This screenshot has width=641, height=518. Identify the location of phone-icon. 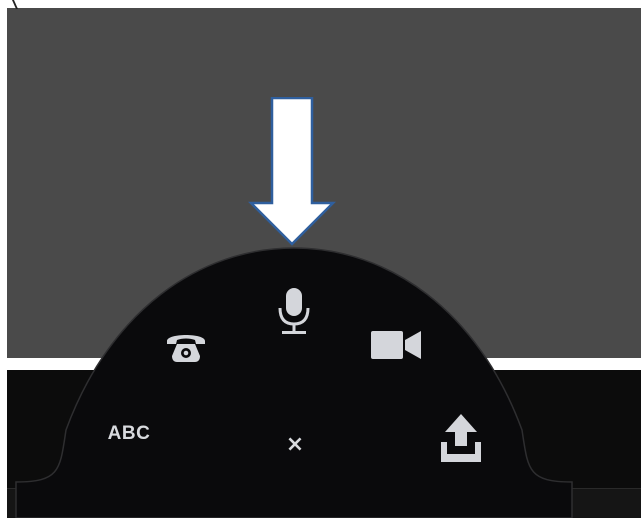
(186, 348).